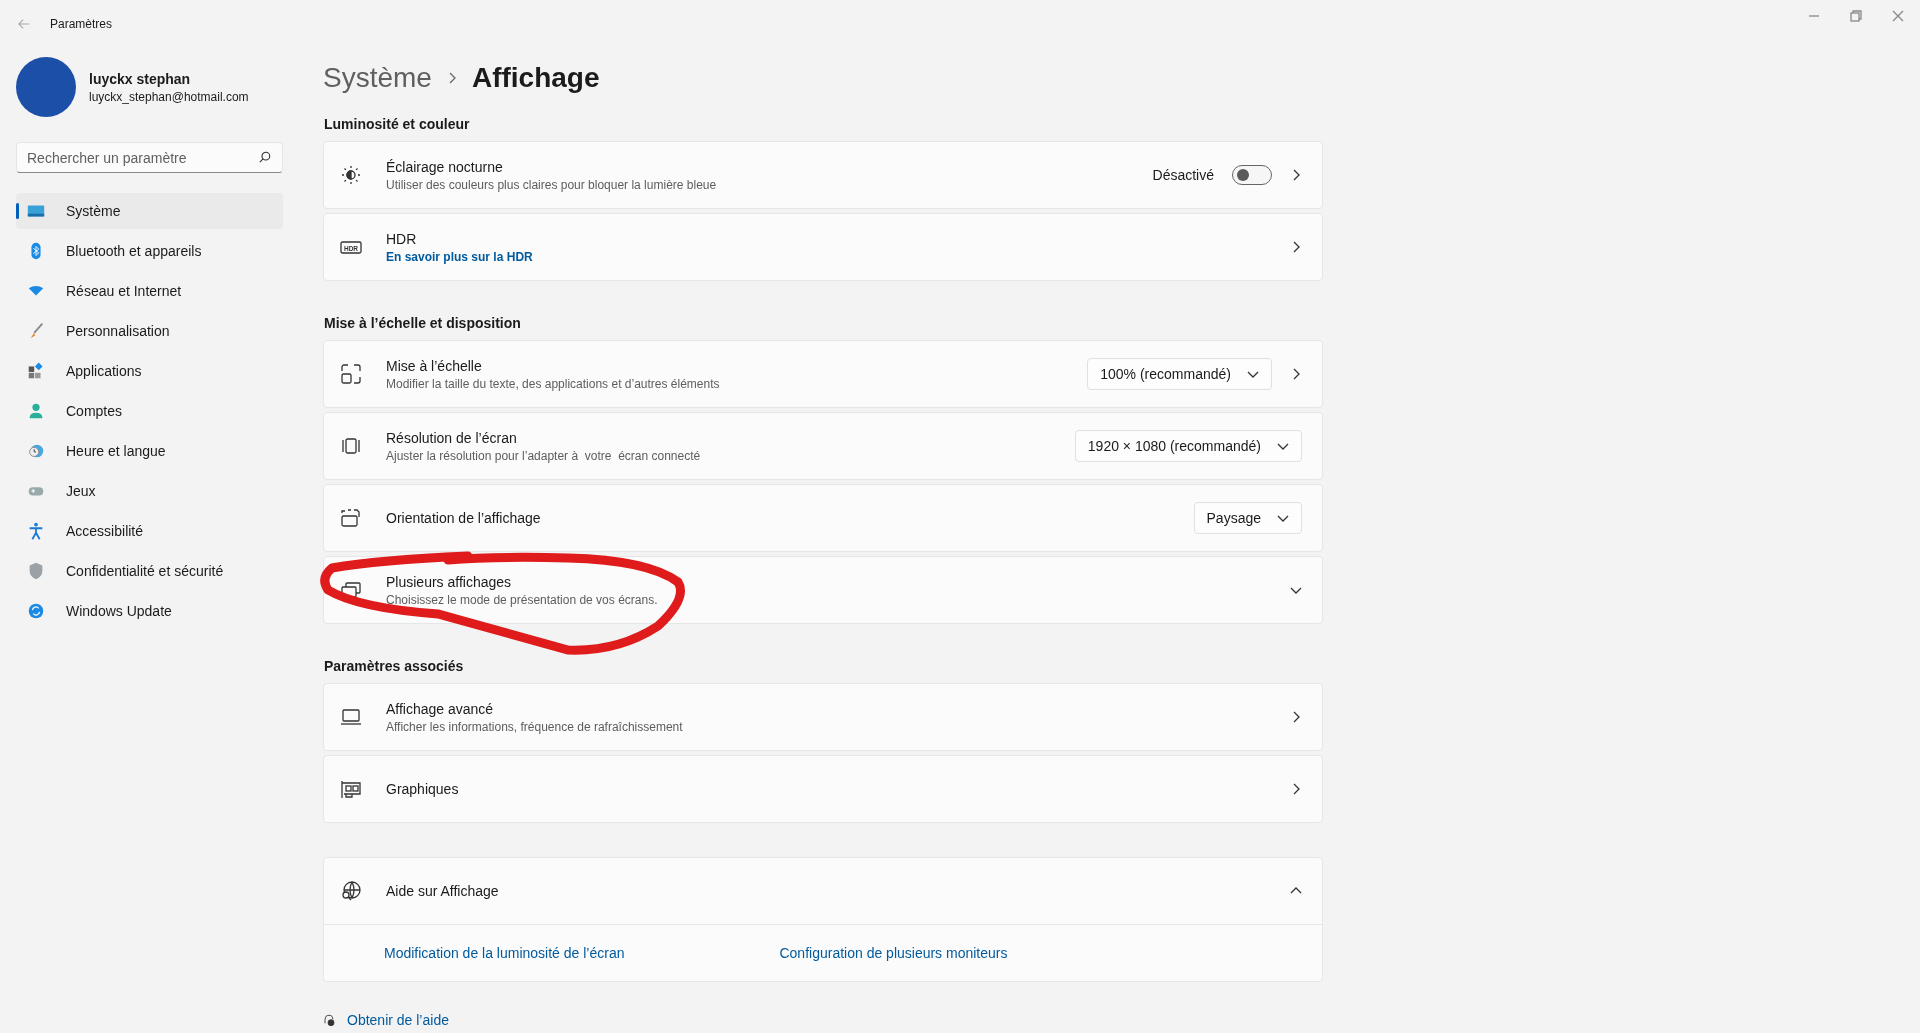 The image size is (1920, 1033). I want to click on section-heading: Mise à l’échelle et disposition, so click(423, 323).